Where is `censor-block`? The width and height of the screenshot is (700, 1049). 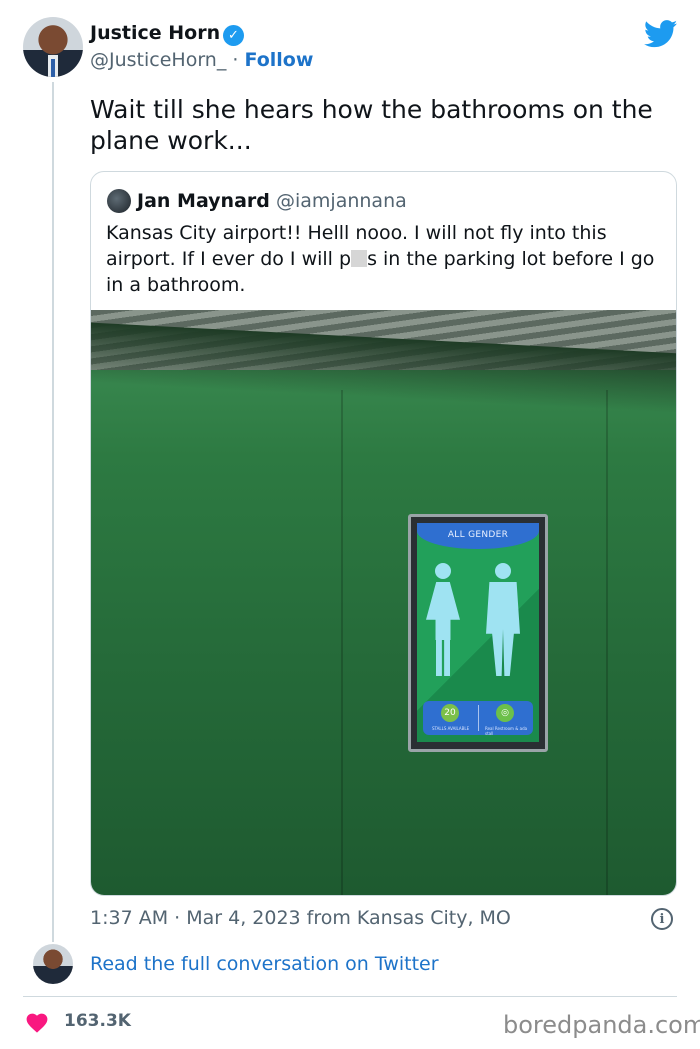 censor-block is located at coordinates (359, 258).